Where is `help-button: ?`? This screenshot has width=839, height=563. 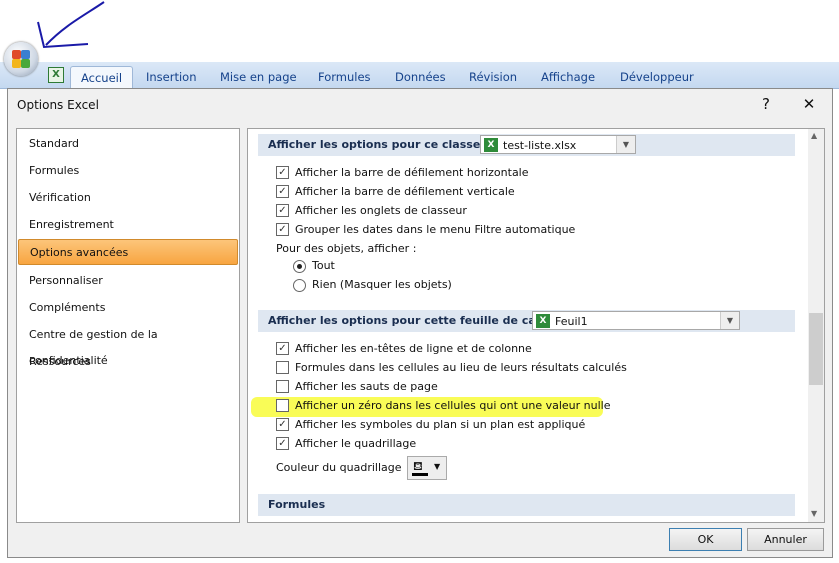
help-button: ? is located at coordinates (766, 104).